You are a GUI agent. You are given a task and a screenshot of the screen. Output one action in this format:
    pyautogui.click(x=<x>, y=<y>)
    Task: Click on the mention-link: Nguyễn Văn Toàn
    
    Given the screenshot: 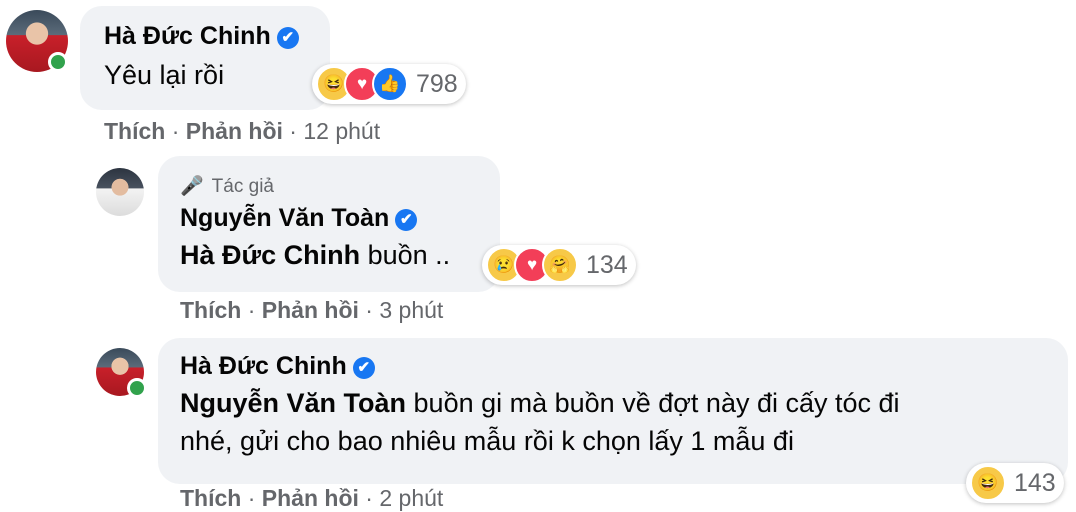 What is the action you would take?
    pyautogui.click(x=293, y=403)
    